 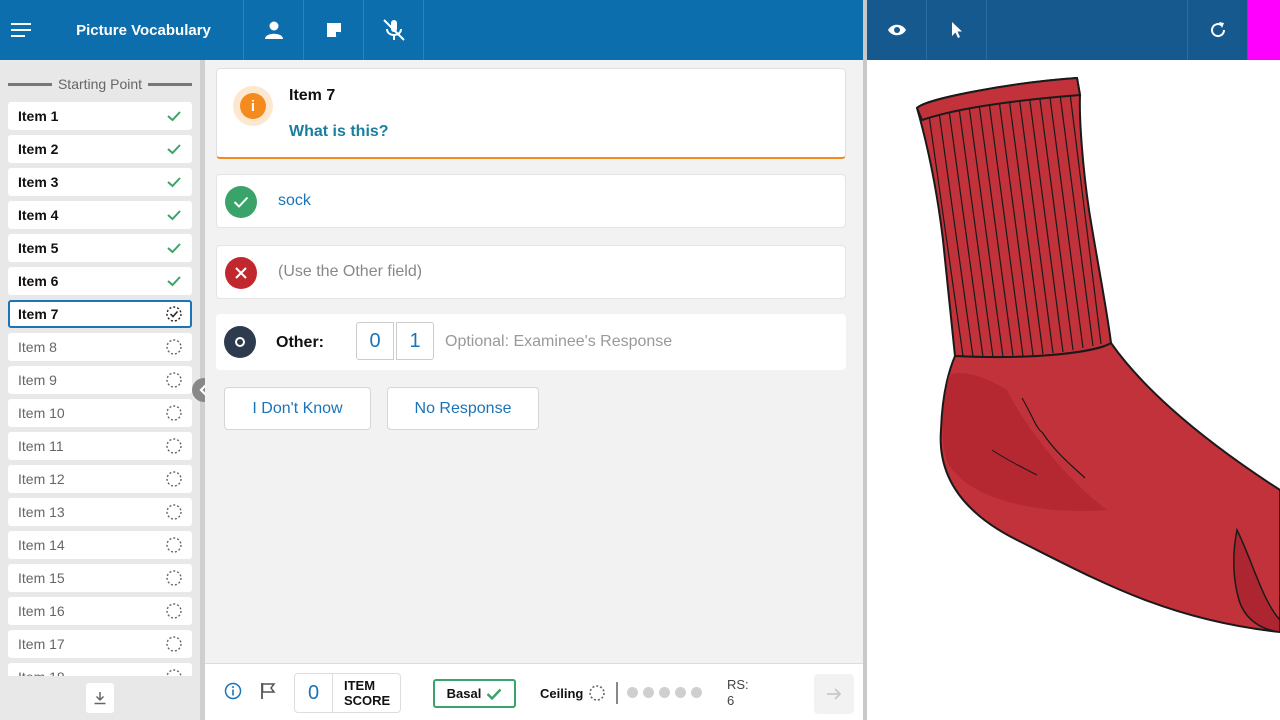 I want to click on bottom-bar: 0 ITEM SCORE Basal Ceiling RS: 6, so click(x=534, y=691).